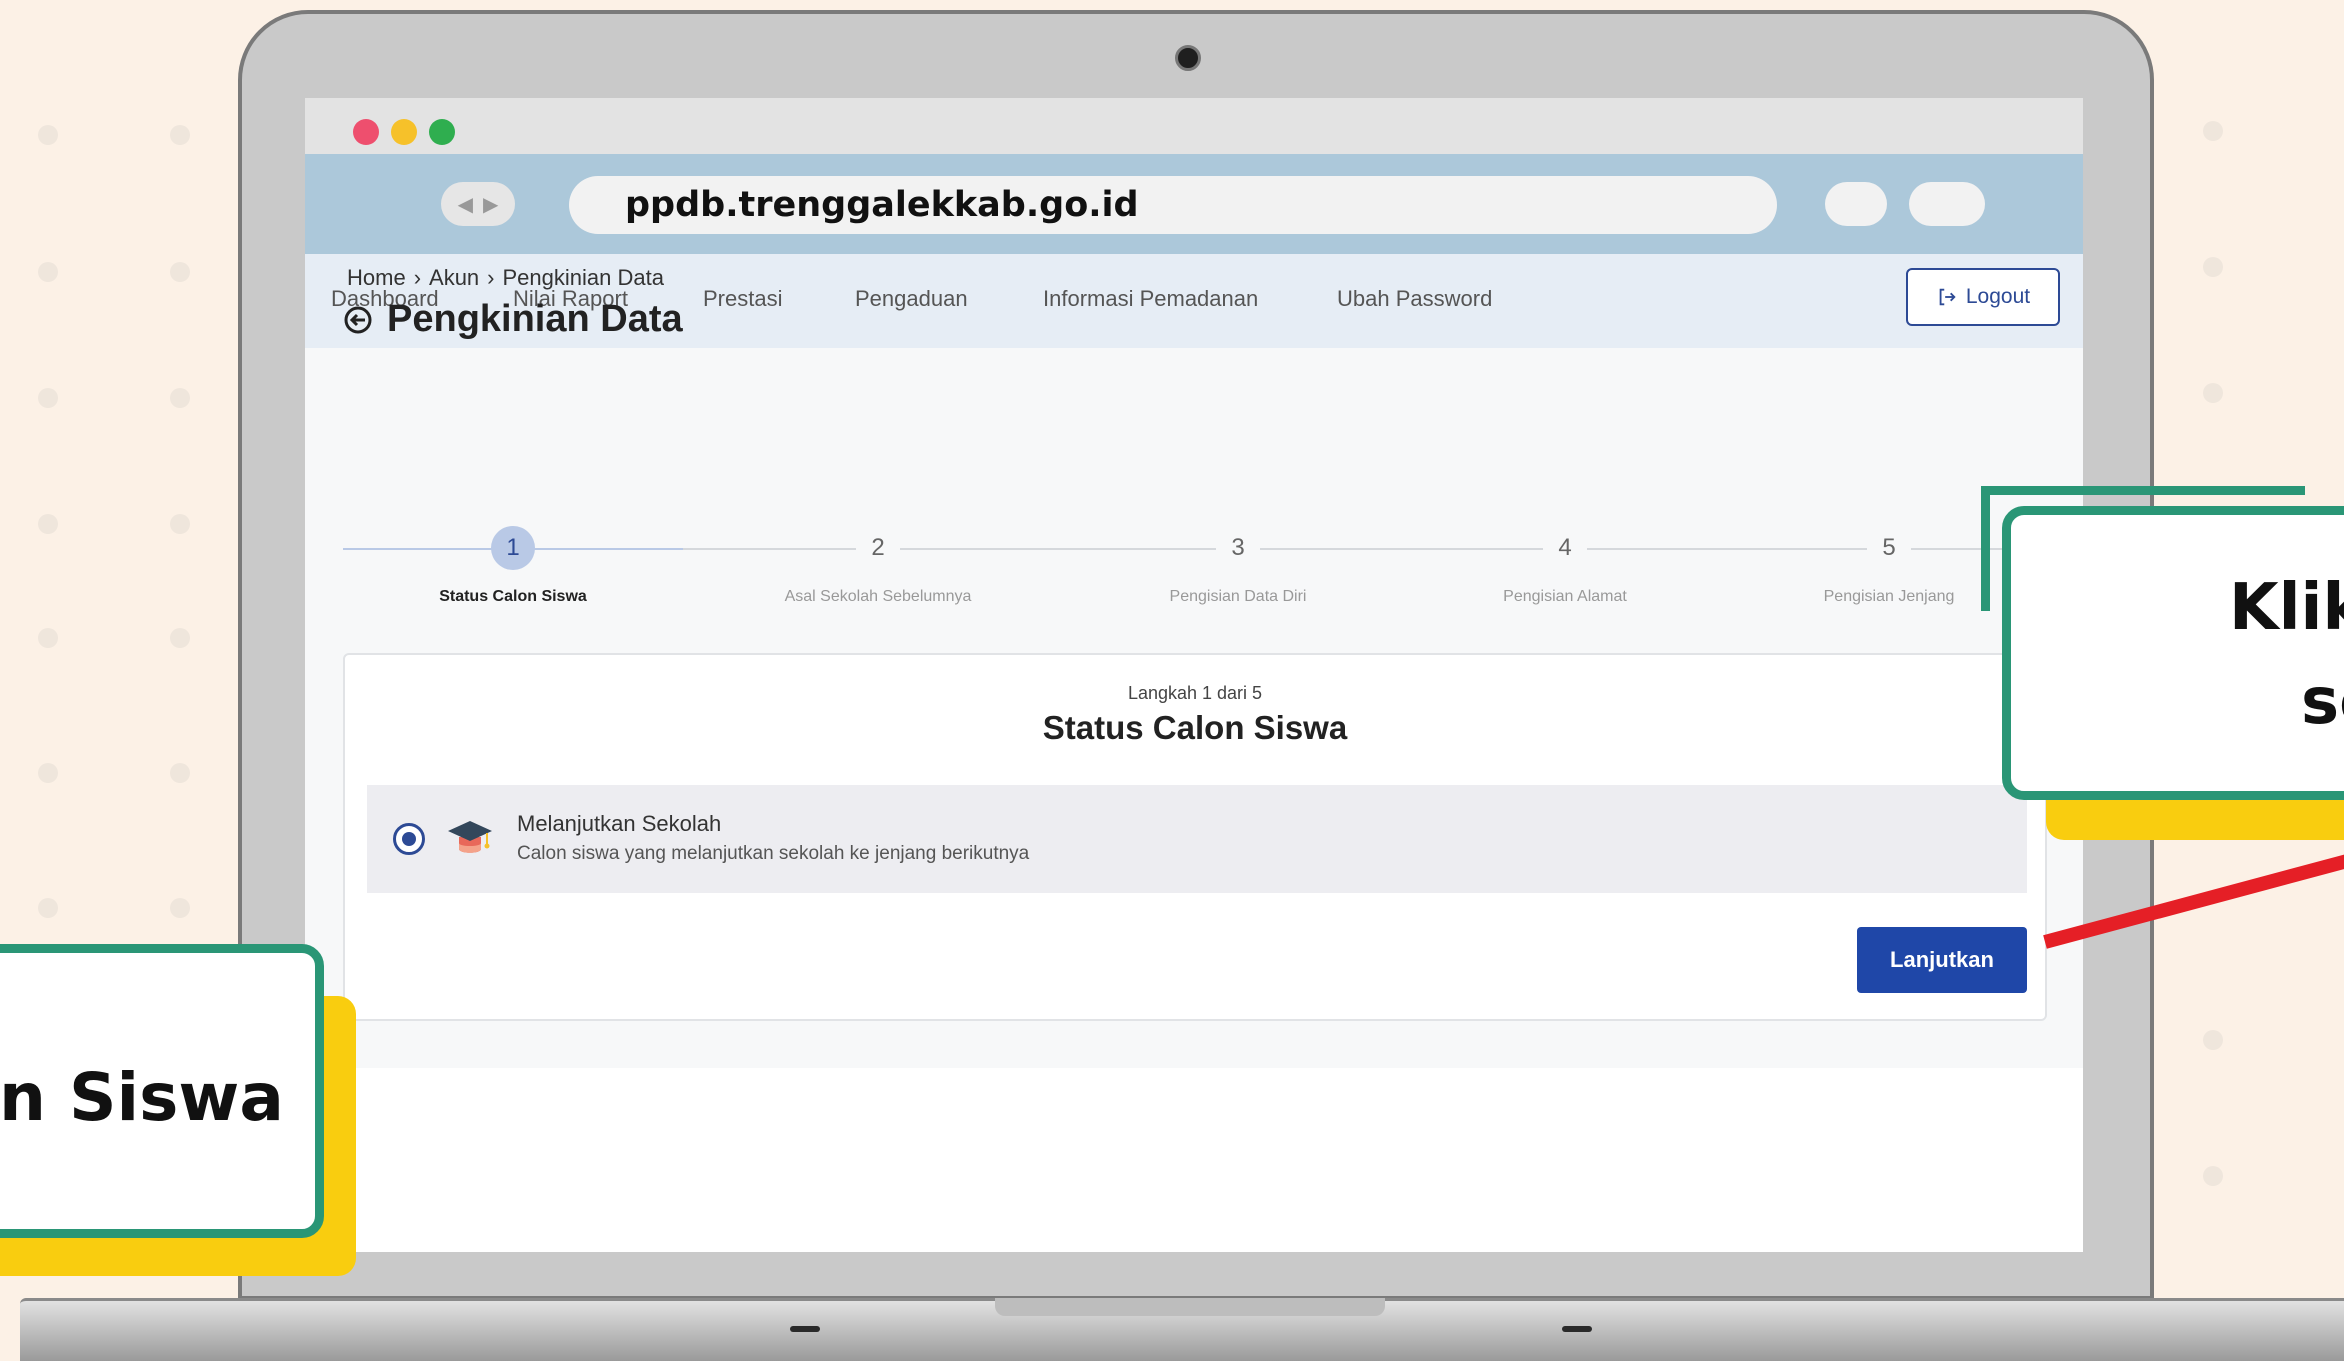  I want to click on callout-right-line1: Klik, so click(2286, 608).